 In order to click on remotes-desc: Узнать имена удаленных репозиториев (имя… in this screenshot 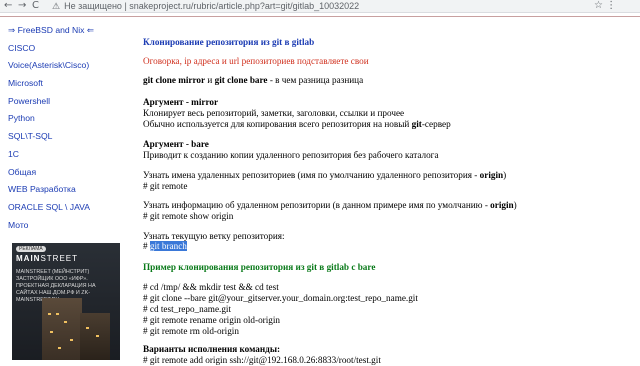, I will do `click(325, 175)`.